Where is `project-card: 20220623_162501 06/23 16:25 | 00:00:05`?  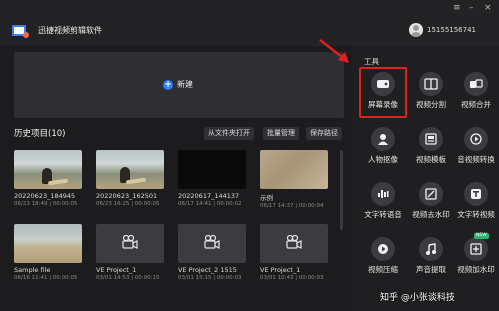 project-card: 20220623_162501 06/23 16:25 | 00:00:05 is located at coordinates (130, 178).